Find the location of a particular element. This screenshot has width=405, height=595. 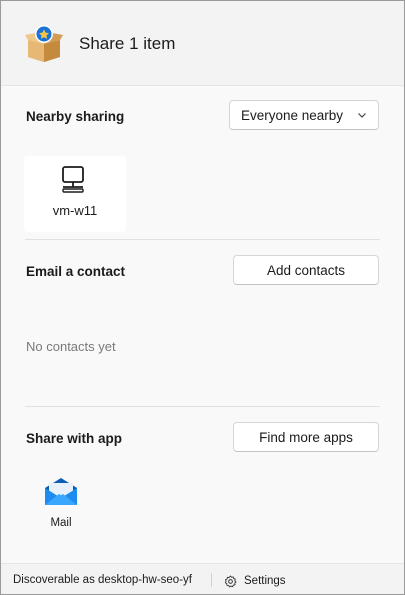

share-box-icon is located at coordinates (44, 43).